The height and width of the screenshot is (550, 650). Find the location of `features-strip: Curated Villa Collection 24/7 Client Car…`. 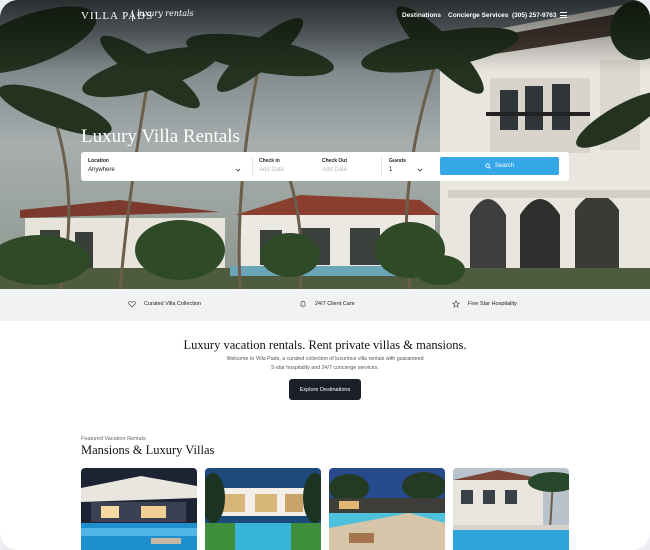

features-strip: Curated Villa Collection 24/7 Client Car… is located at coordinates (325, 305).